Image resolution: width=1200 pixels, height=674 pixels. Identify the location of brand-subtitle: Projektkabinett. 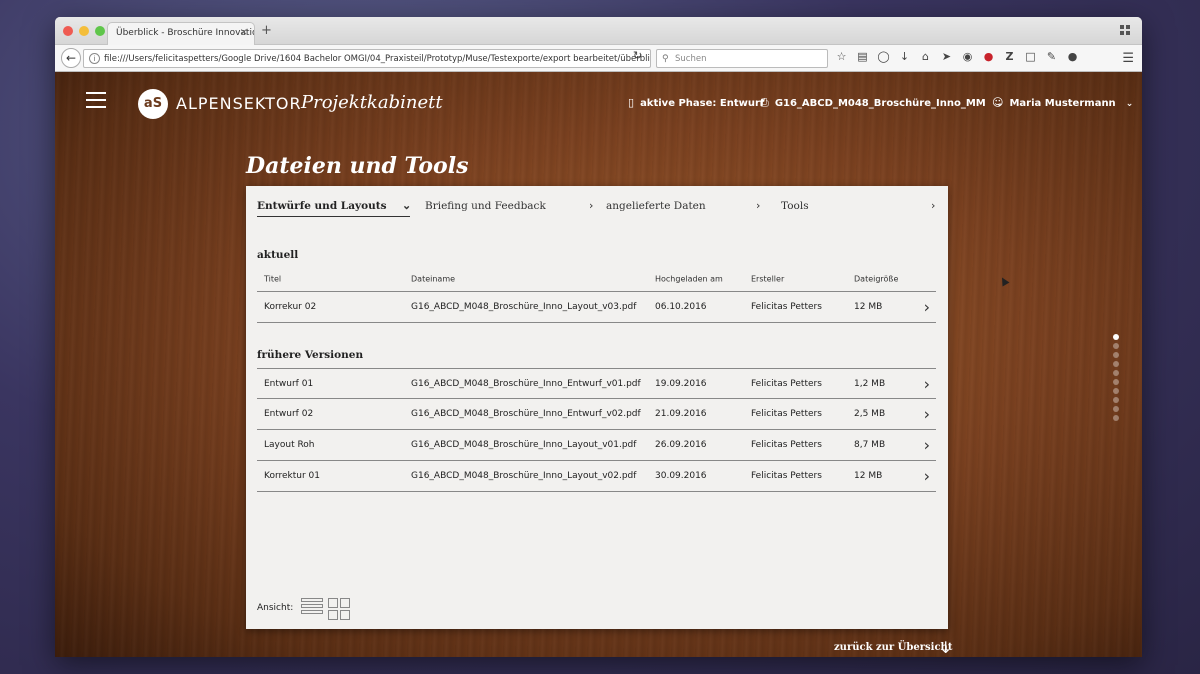
(372, 102).